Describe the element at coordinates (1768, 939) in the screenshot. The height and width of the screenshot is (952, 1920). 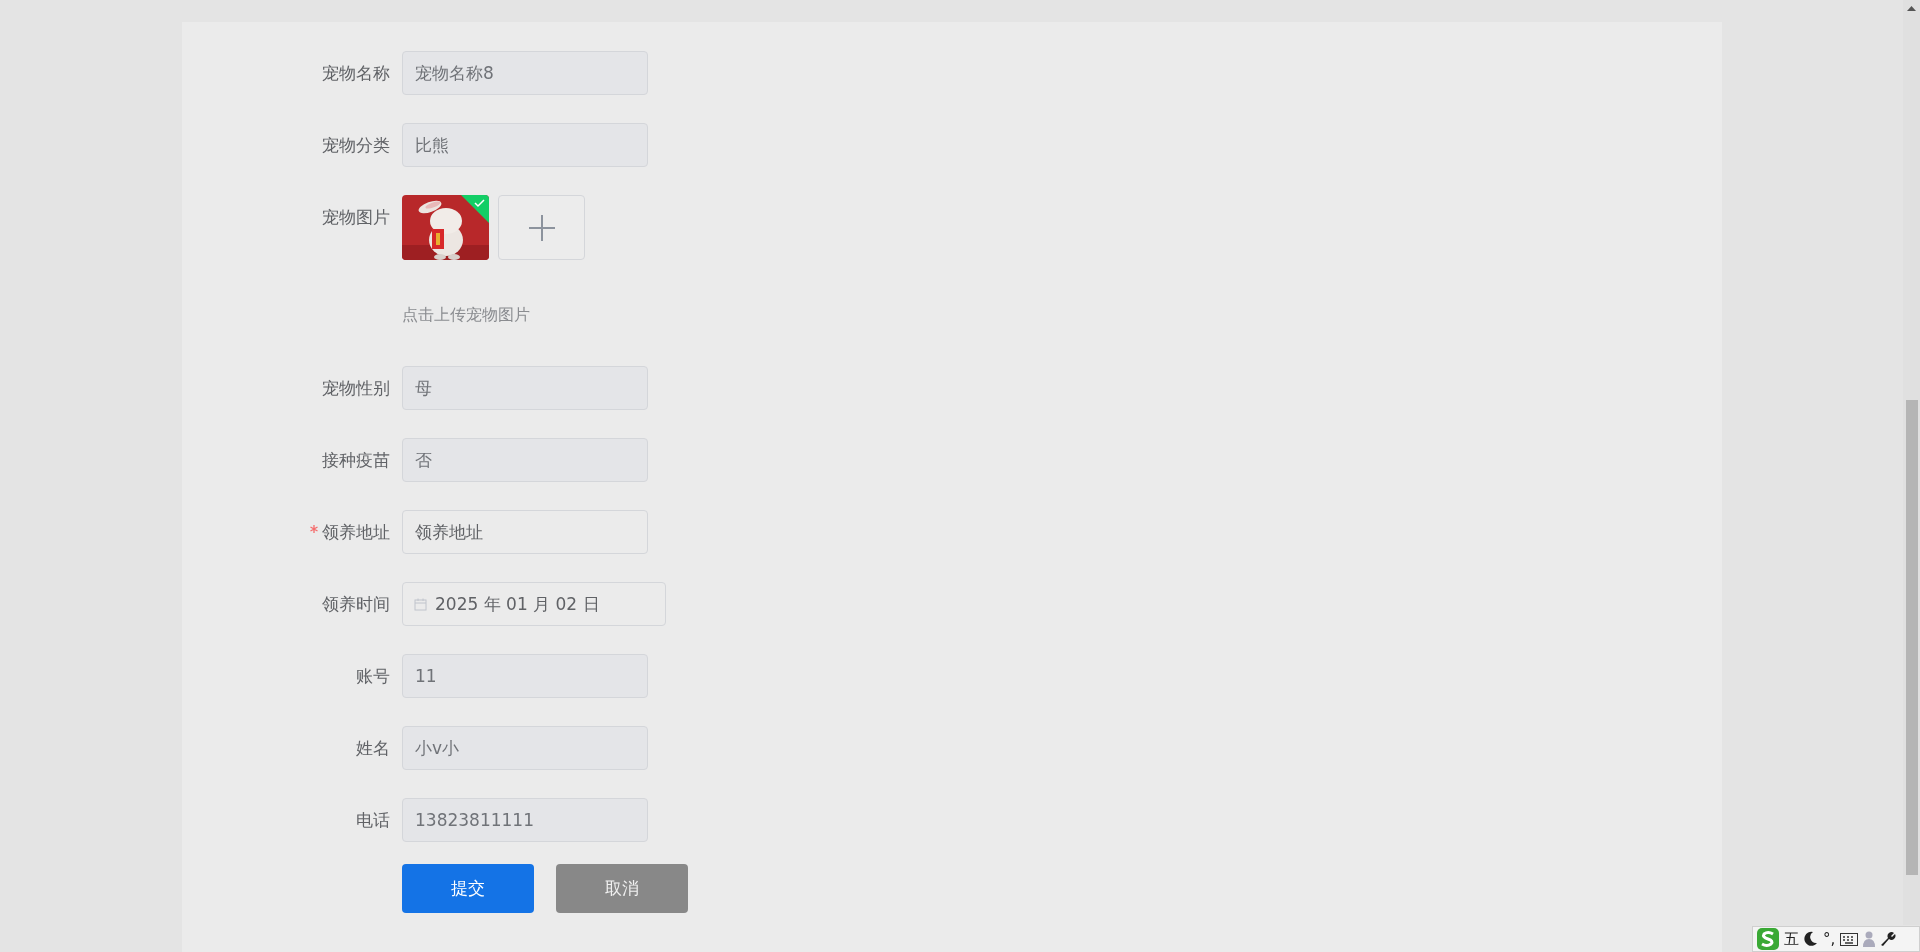
I see `s-logo-icon` at that location.